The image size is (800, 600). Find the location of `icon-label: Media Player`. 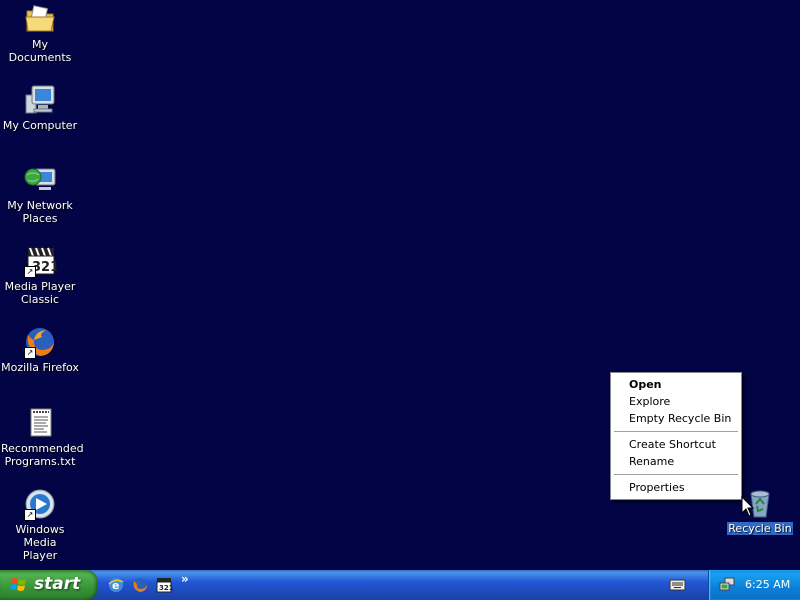

icon-label: Media Player is located at coordinates (40, 286).